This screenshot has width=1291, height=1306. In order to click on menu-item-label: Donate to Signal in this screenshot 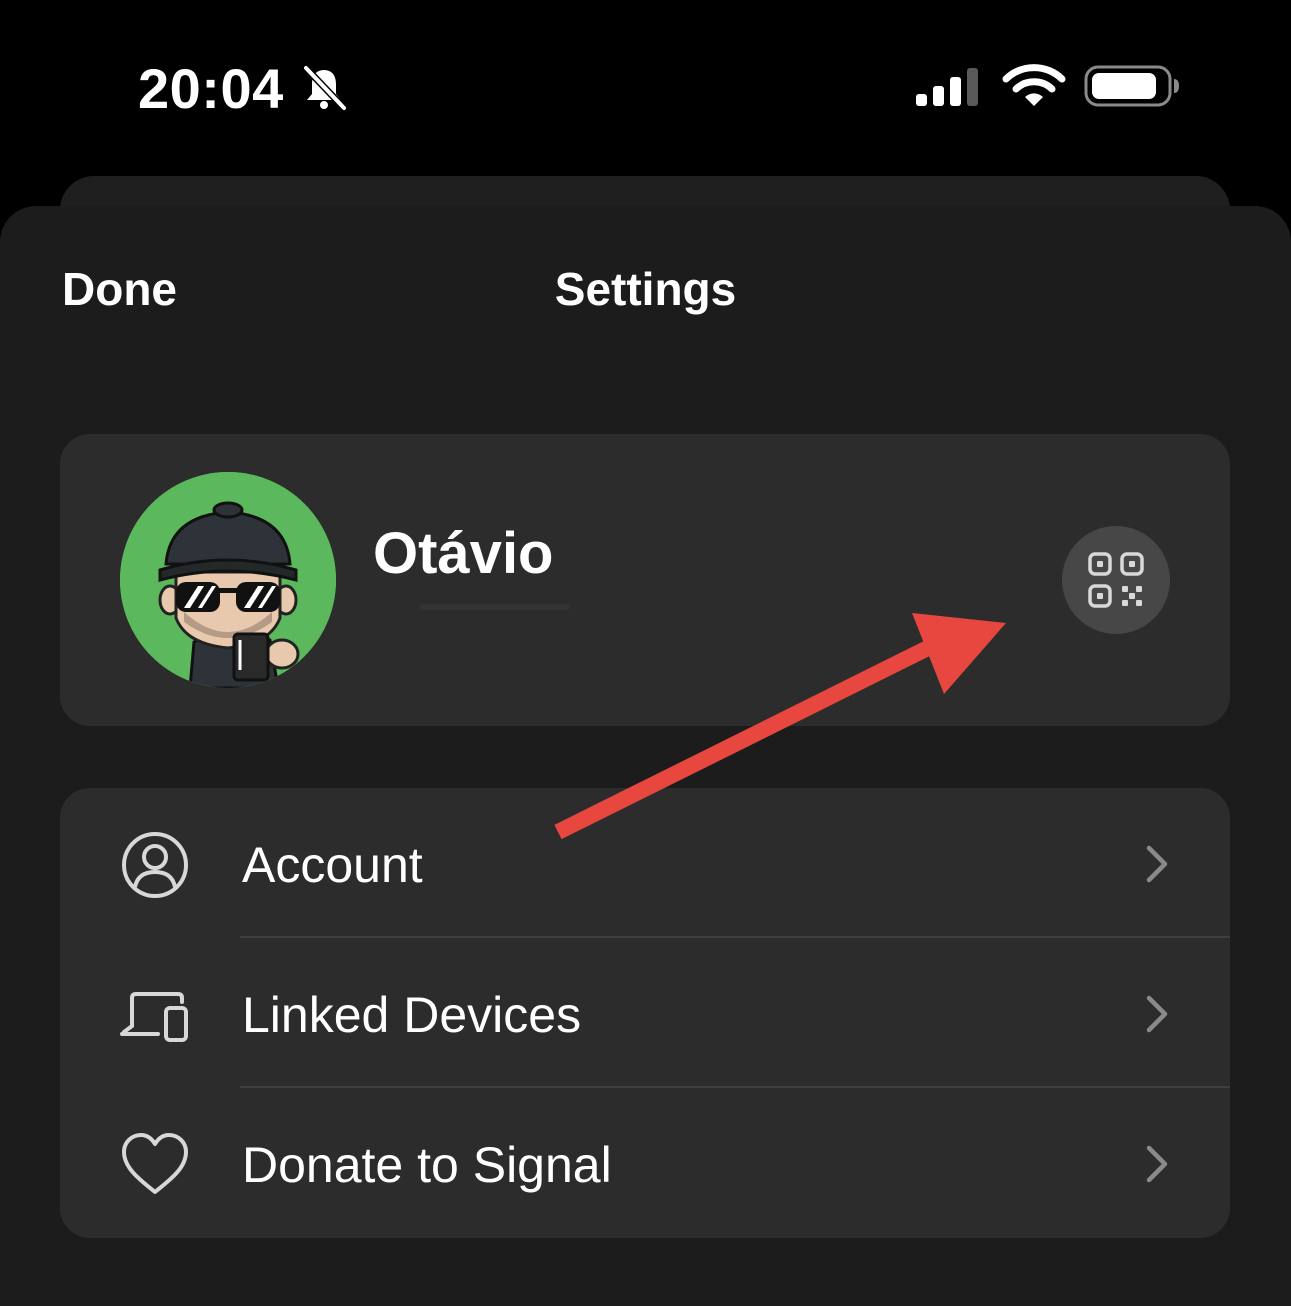, I will do `click(427, 1165)`.